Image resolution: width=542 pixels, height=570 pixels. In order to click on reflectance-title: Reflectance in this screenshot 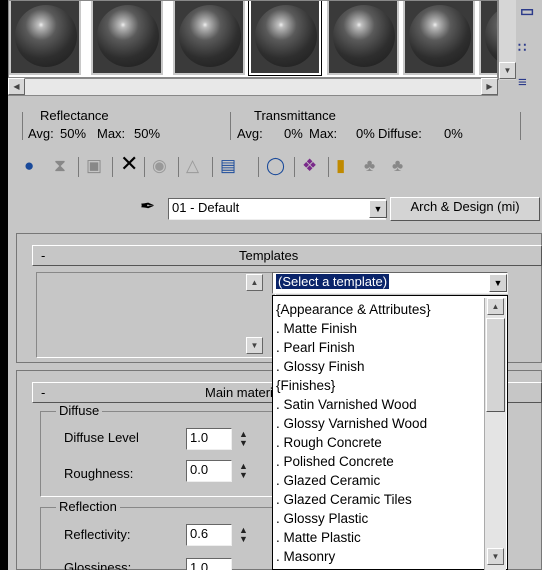, I will do `click(74, 115)`.